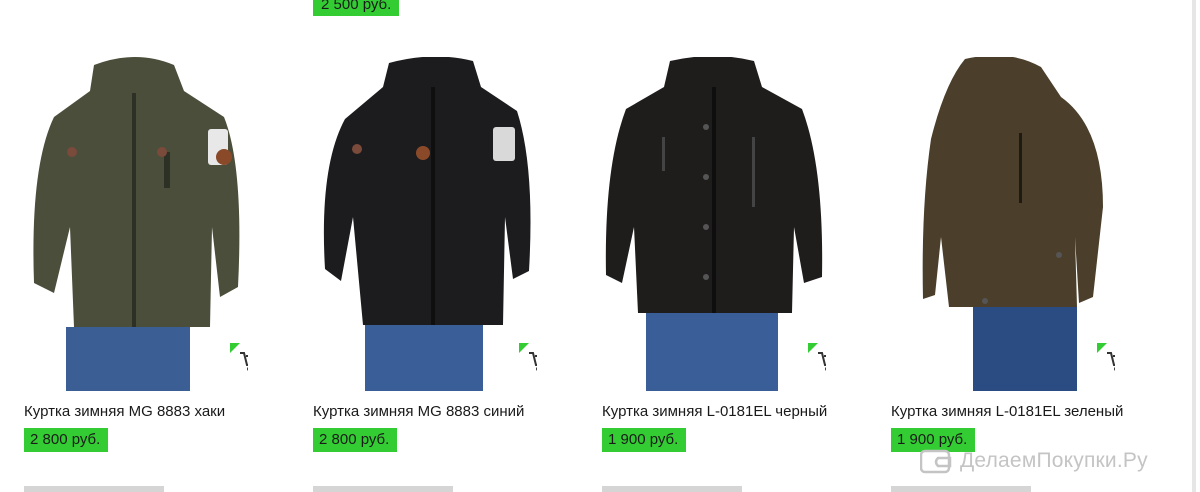 The width and height of the screenshot is (1200, 492). Describe the element at coordinates (644, 440) in the screenshot. I see `product-price: 1 900 руб.` at that location.